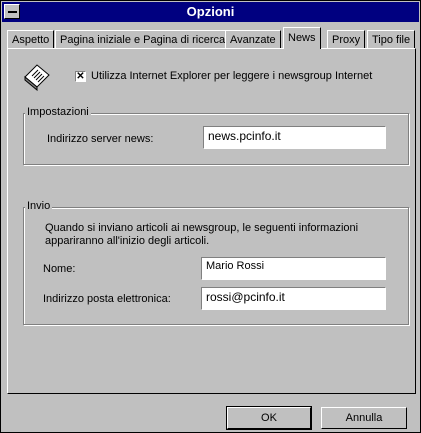 The image size is (421, 433). Describe the element at coordinates (302, 38) in the screenshot. I see `tab-news: News` at that location.